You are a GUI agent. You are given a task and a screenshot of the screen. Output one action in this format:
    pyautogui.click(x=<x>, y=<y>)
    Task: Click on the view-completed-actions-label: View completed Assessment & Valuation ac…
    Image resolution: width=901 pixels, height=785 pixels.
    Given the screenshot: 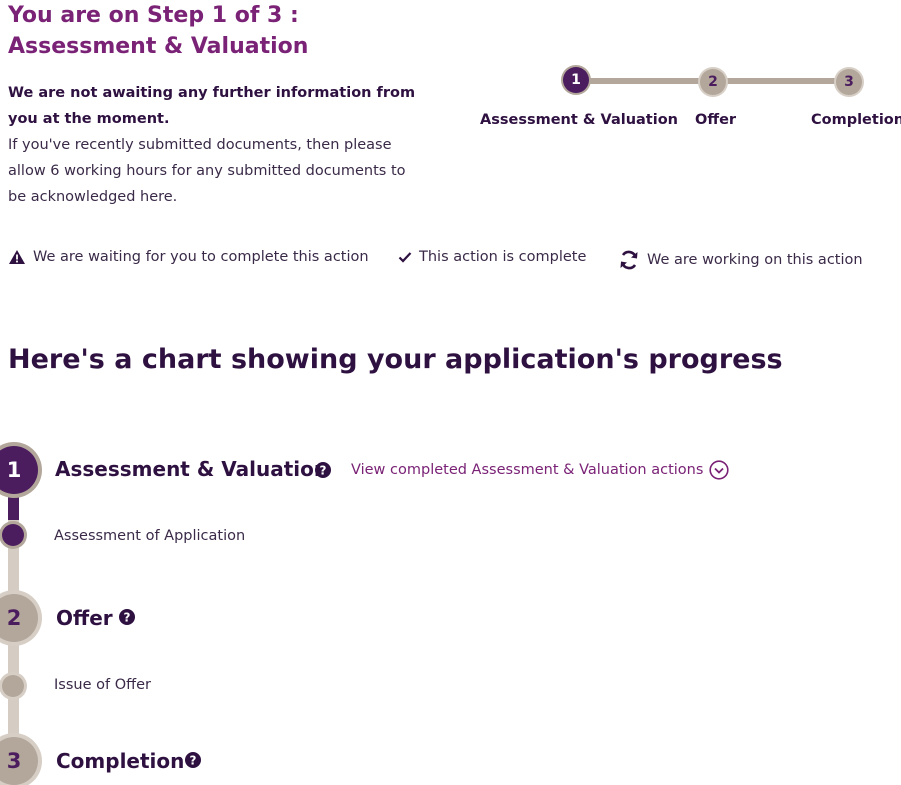 What is the action you would take?
    pyautogui.click(x=527, y=470)
    